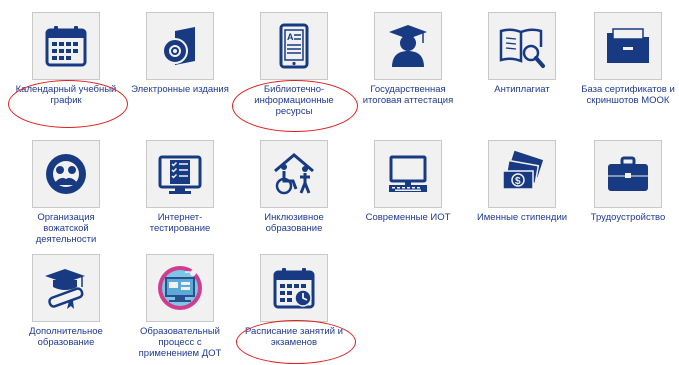  I want to click on tile-library-resources: A Библиотечно-информационные ресурсы, so click(294, 64).